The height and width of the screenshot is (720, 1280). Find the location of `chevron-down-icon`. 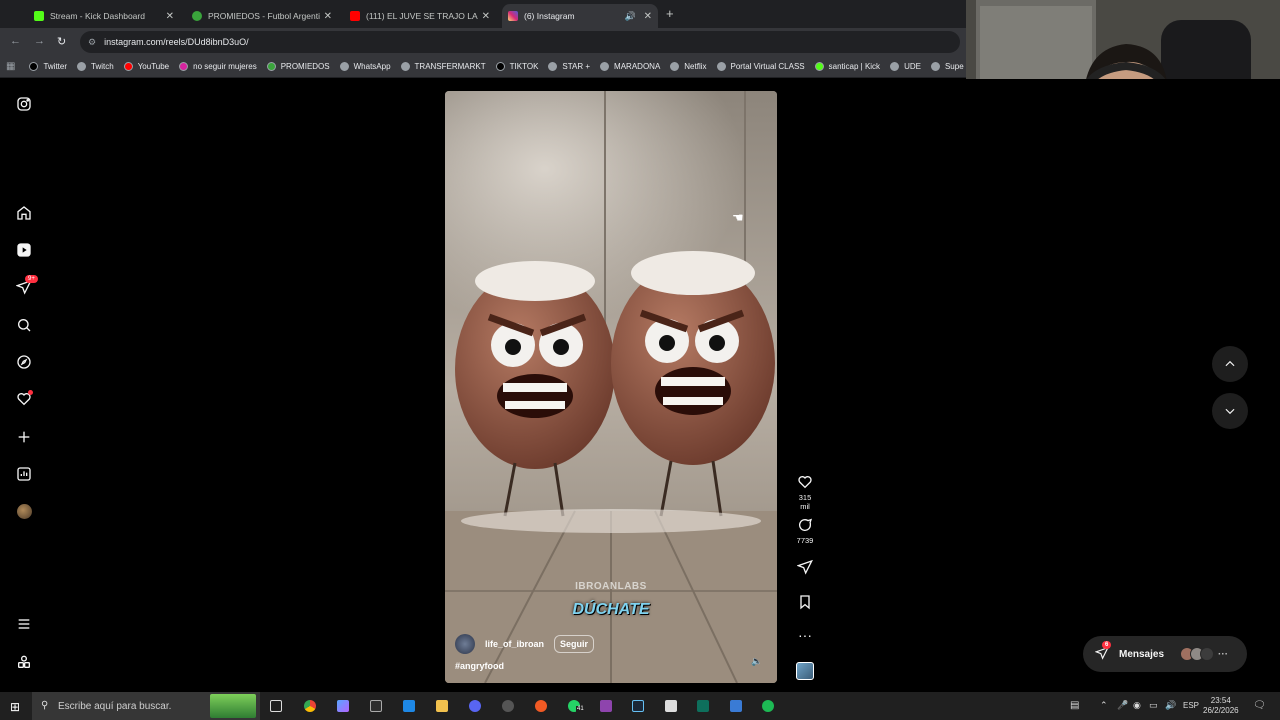

chevron-down-icon is located at coordinates (1230, 411).